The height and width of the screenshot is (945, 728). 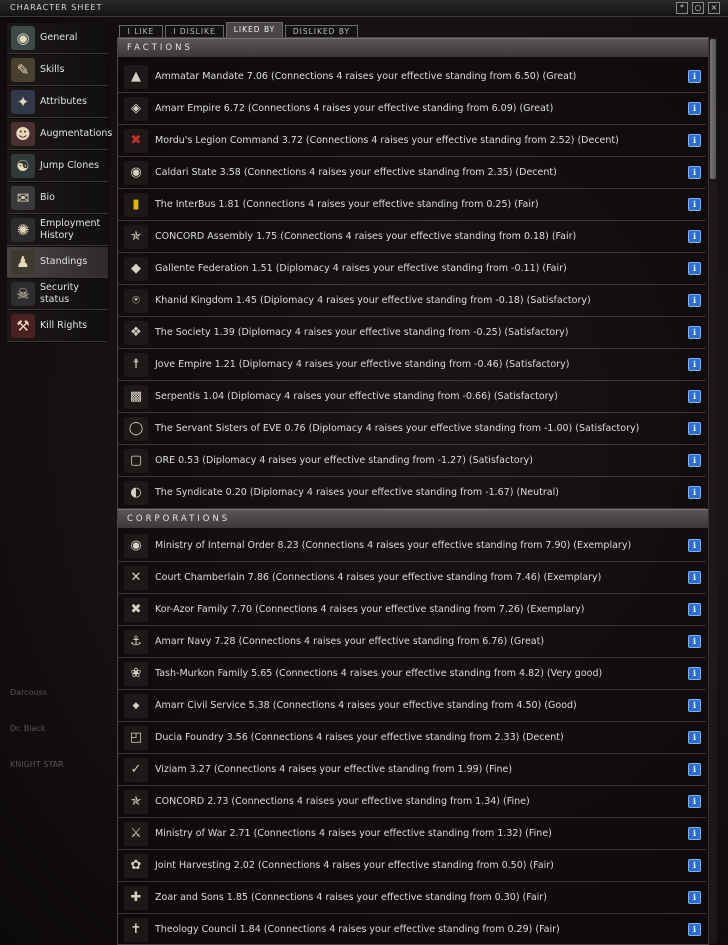 I want to click on sidebar-item-bio: ✉ Bio, so click(x=57, y=198).